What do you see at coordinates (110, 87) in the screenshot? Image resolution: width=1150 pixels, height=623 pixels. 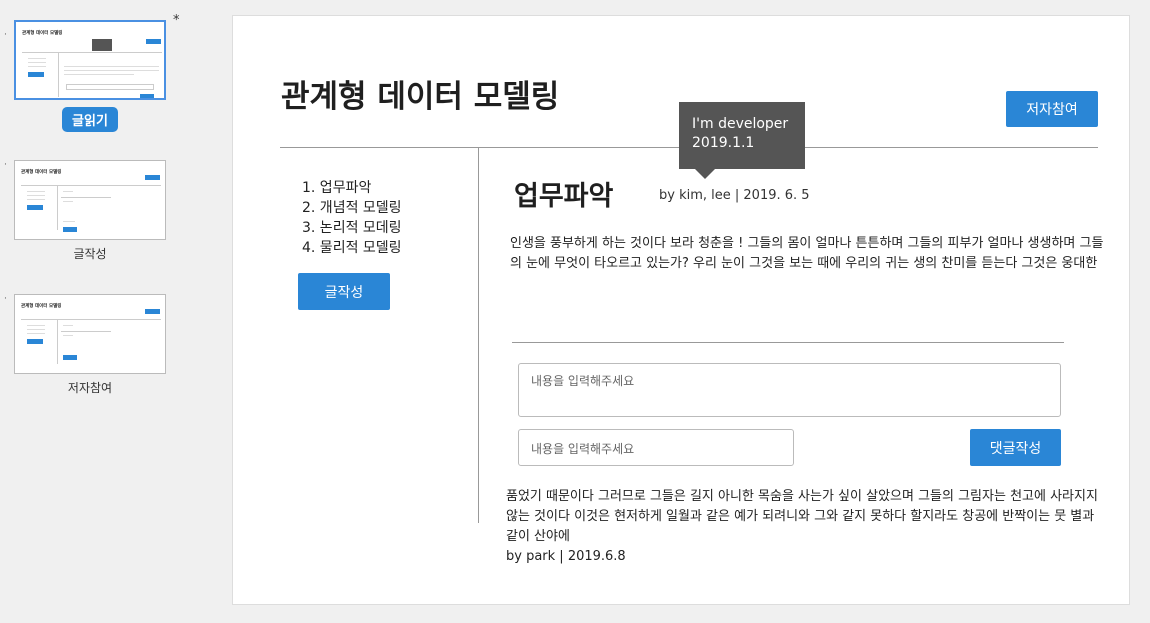 I see `thumbnail-input` at bounding box center [110, 87].